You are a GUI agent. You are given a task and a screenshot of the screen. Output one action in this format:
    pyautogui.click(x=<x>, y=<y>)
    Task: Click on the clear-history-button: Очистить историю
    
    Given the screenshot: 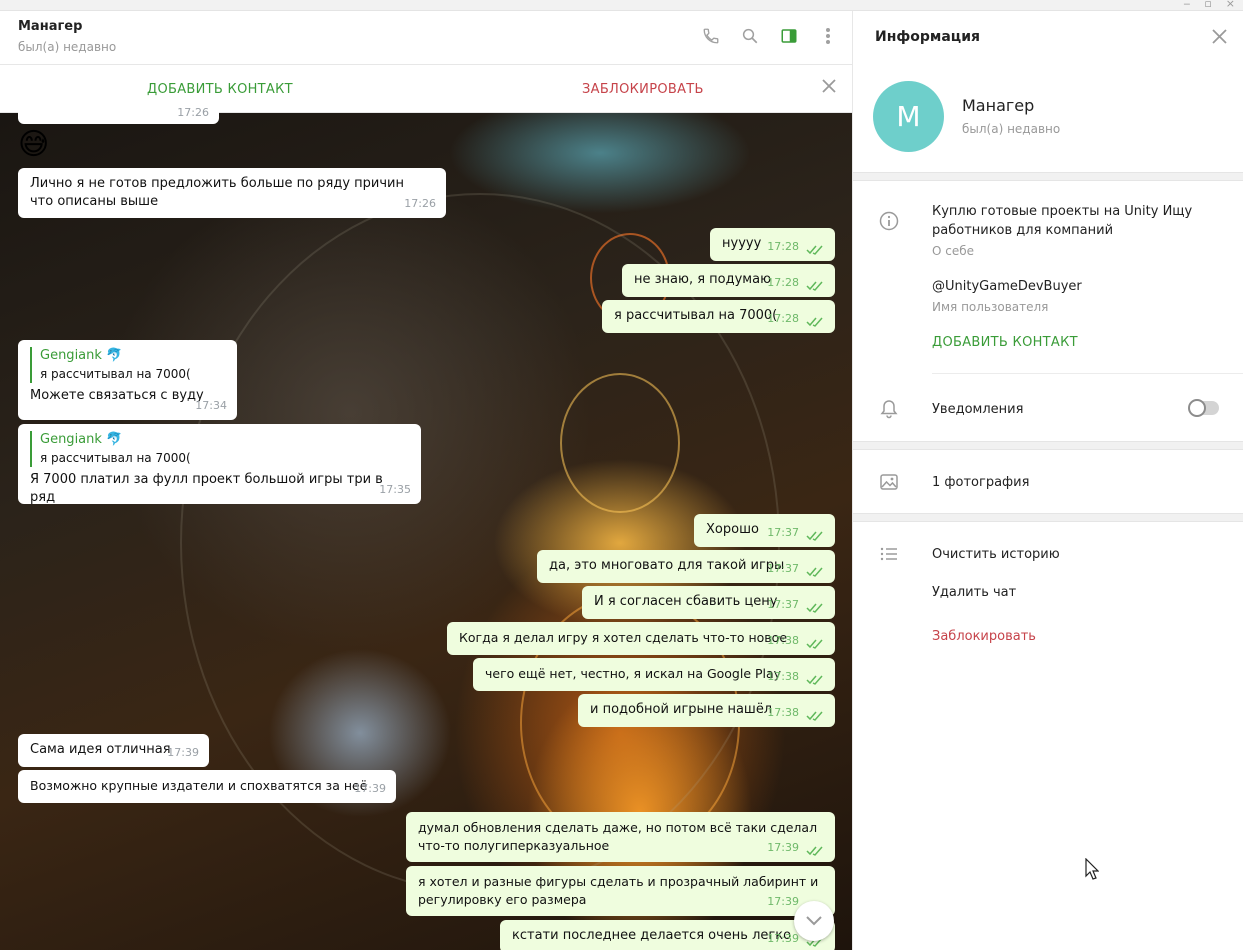 What is the action you would take?
    pyautogui.click(x=996, y=554)
    